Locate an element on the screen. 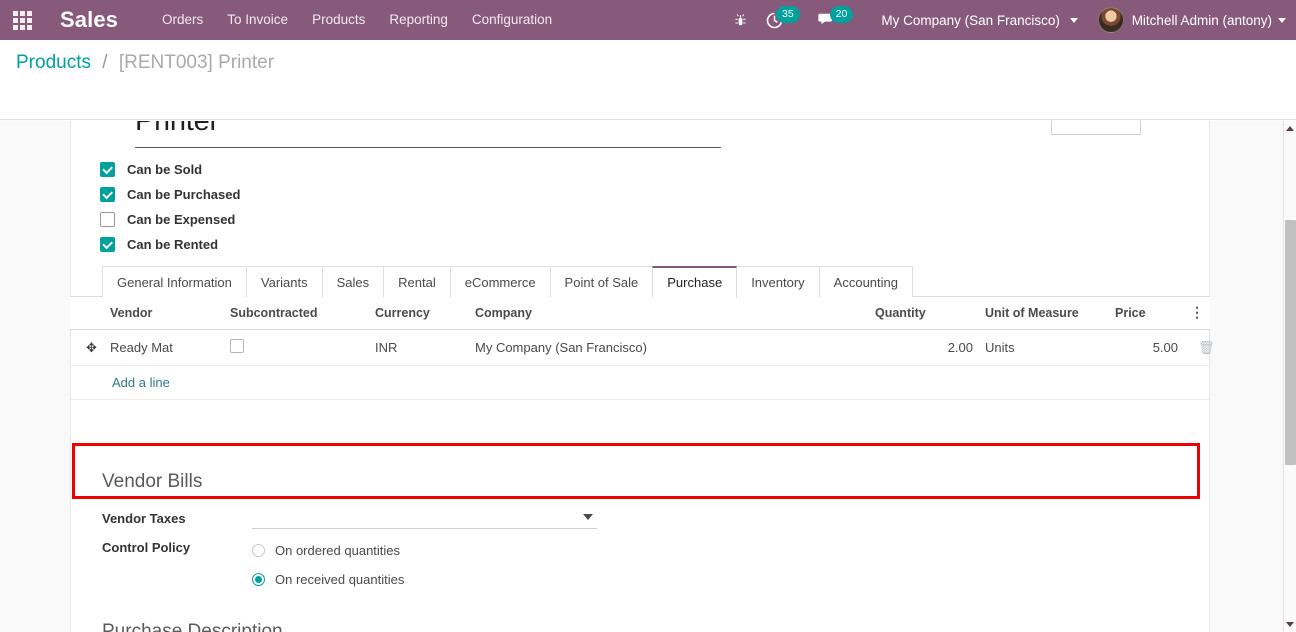 The height and width of the screenshot is (632, 1296). header-vendor: Vendor is located at coordinates (164, 313).